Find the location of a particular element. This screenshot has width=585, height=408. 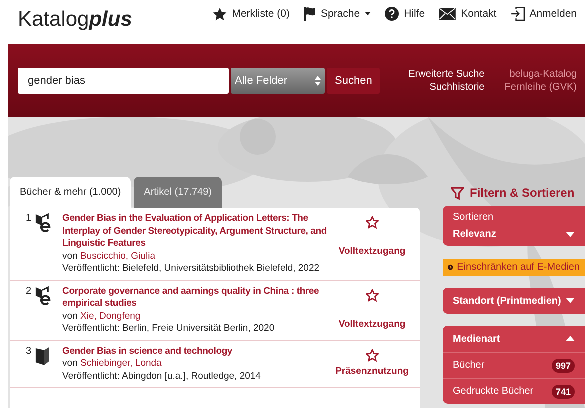

chevron-circle-icon is located at coordinates (451, 267).